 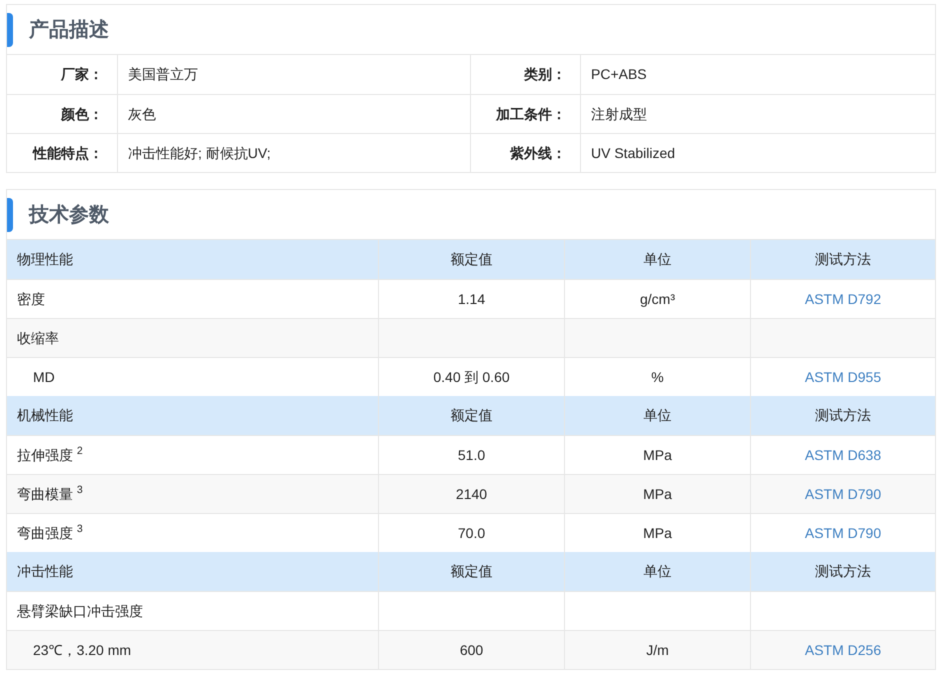 I want to click on field-value: 注射成型, so click(x=619, y=114).